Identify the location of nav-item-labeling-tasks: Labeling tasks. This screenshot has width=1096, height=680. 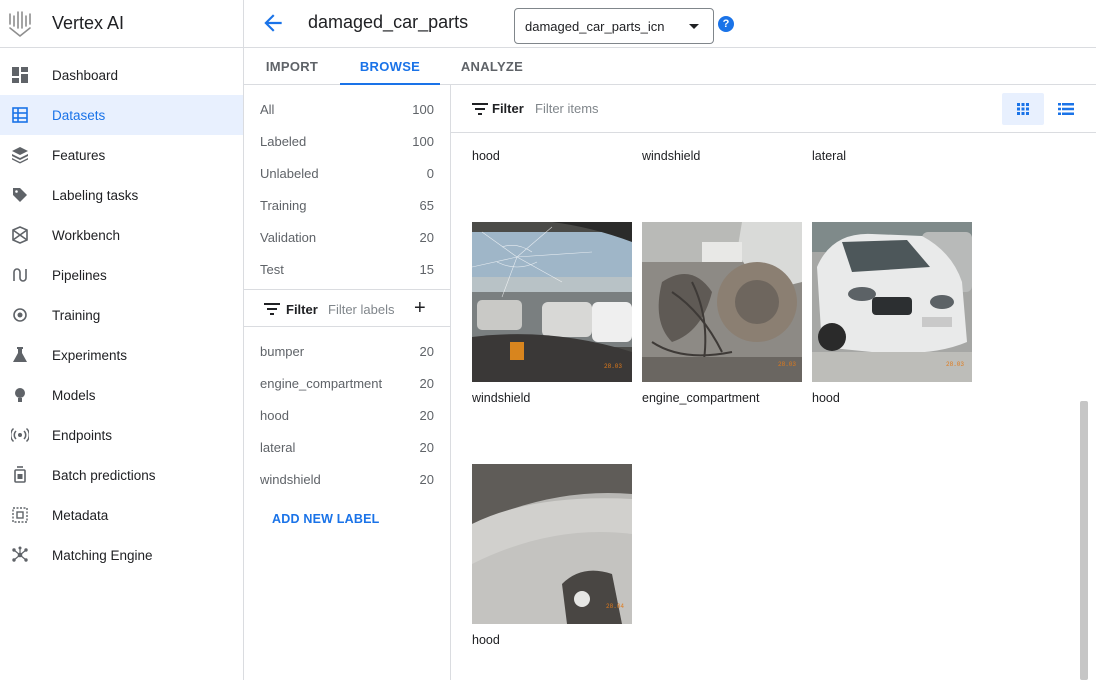
(121, 195).